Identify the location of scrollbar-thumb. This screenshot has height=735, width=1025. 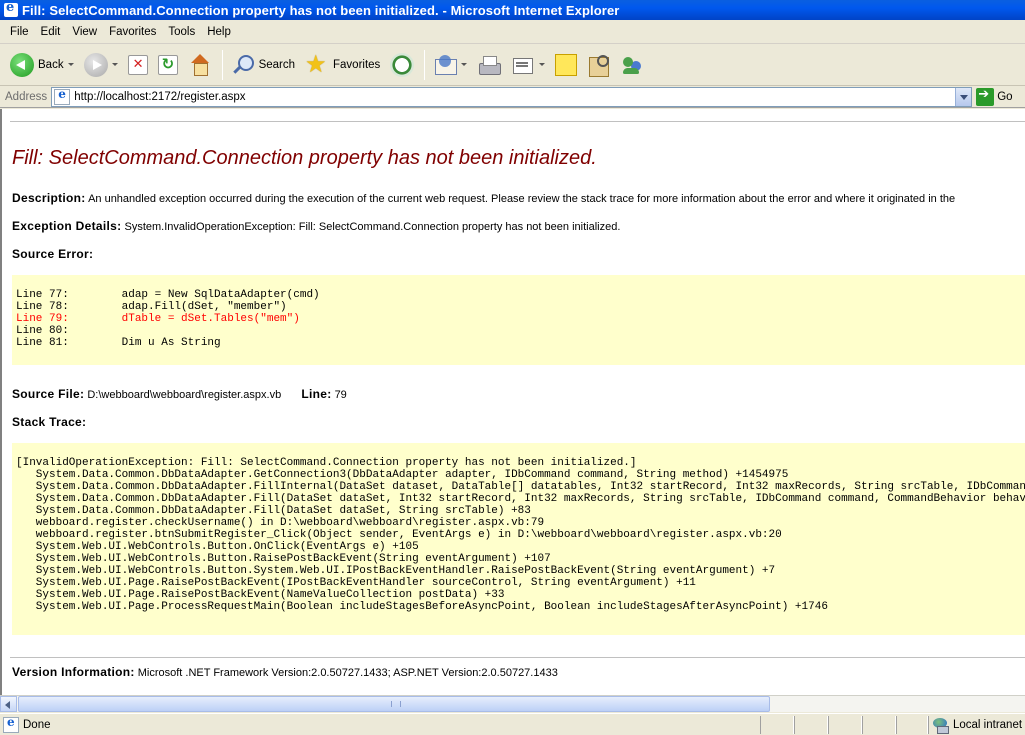
(394, 704).